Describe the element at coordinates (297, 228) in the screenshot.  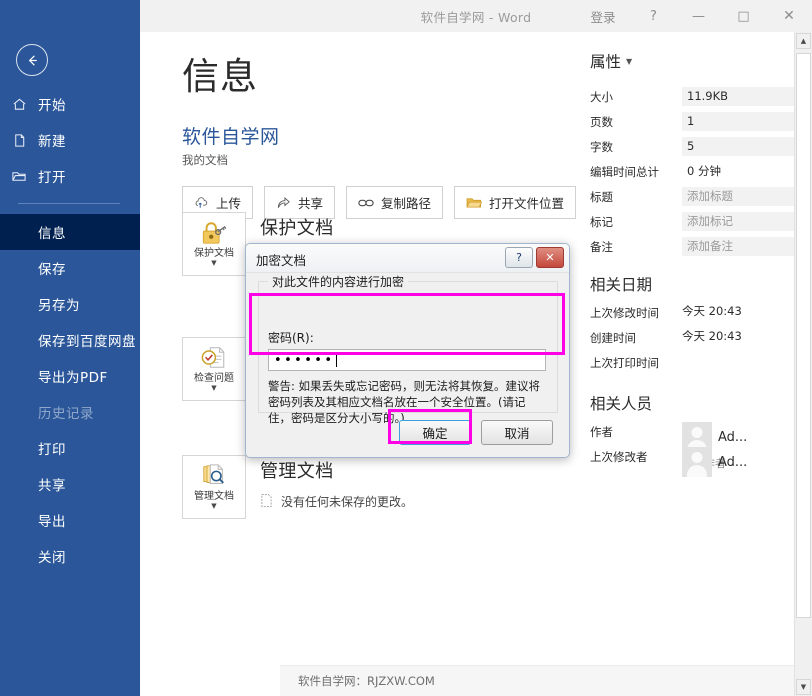
I see `section-heading: 保护文档` at that location.